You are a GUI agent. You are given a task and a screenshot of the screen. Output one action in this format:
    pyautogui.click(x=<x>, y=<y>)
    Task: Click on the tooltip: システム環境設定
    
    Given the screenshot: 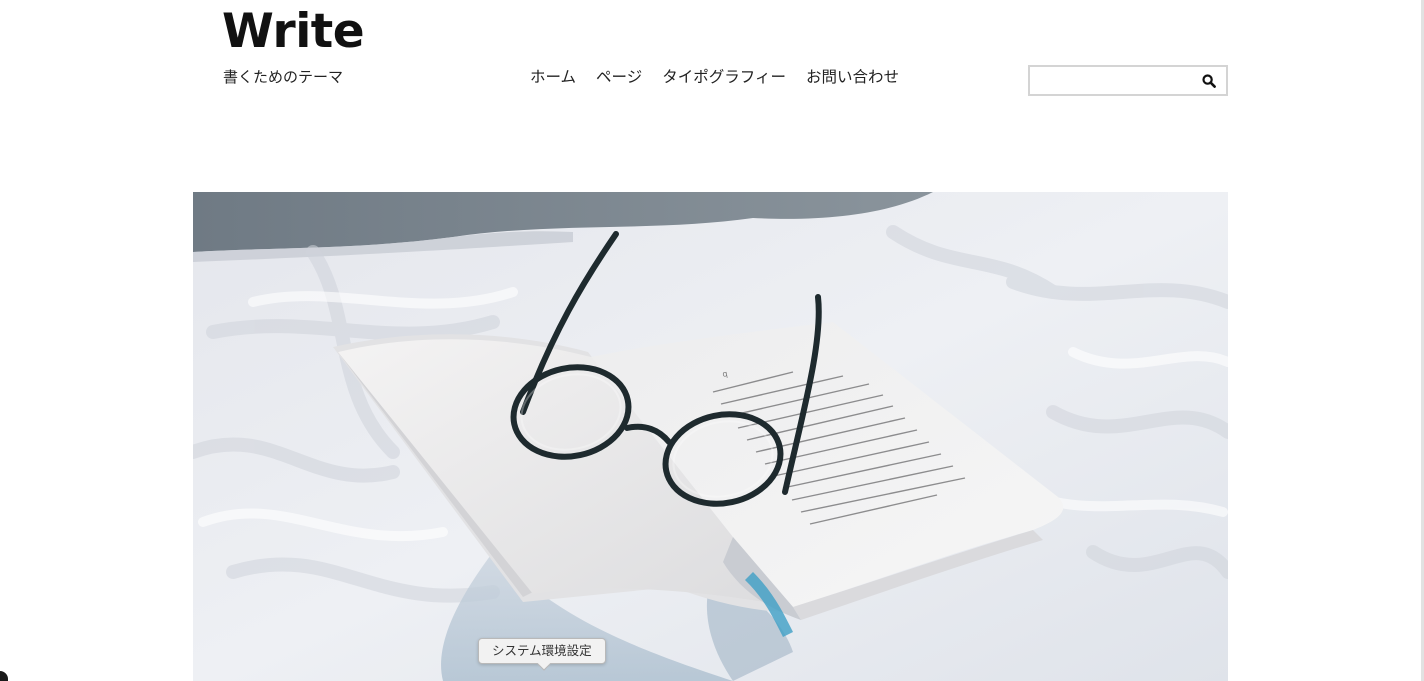 What is the action you would take?
    pyautogui.click(x=542, y=651)
    